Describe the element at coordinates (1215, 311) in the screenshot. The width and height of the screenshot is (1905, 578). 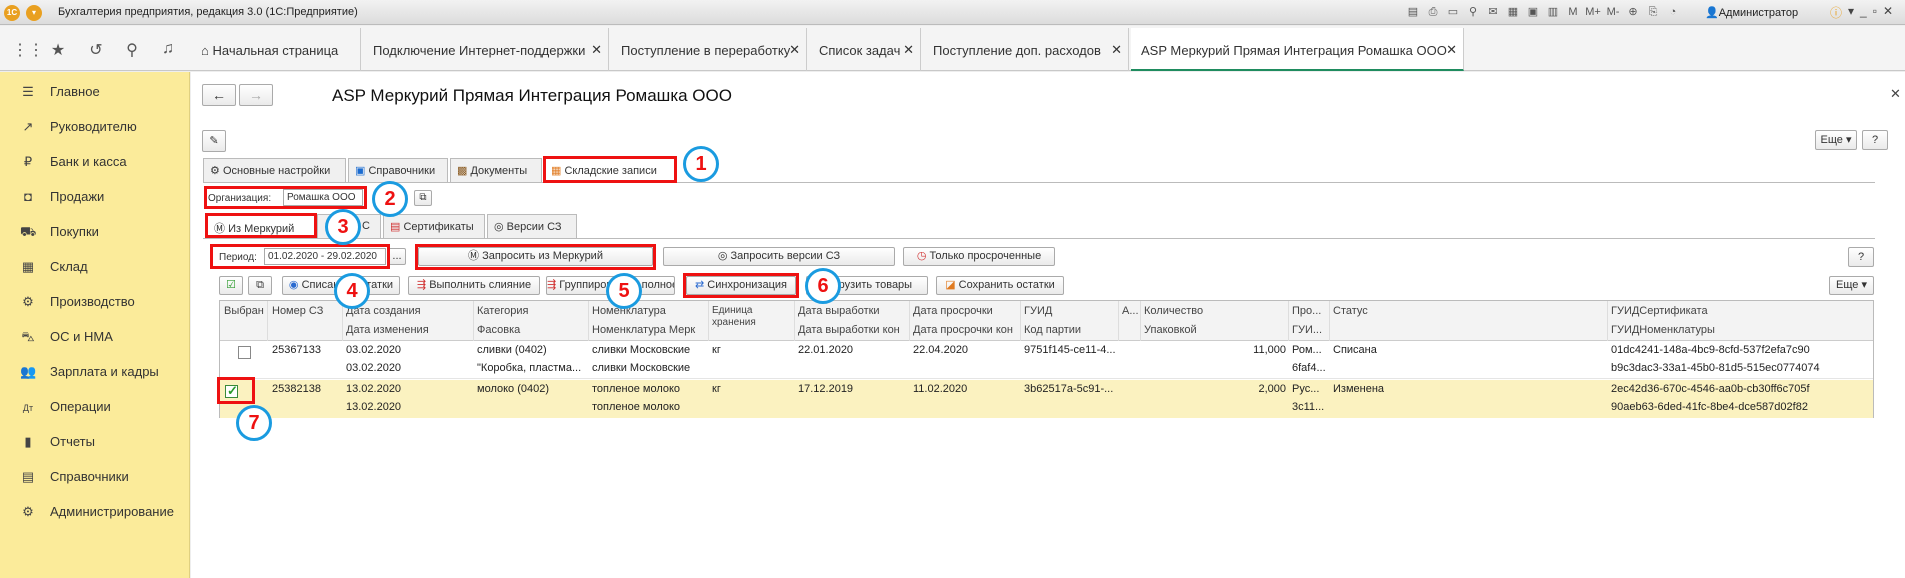
I see `col-quantity: Количество` at that location.